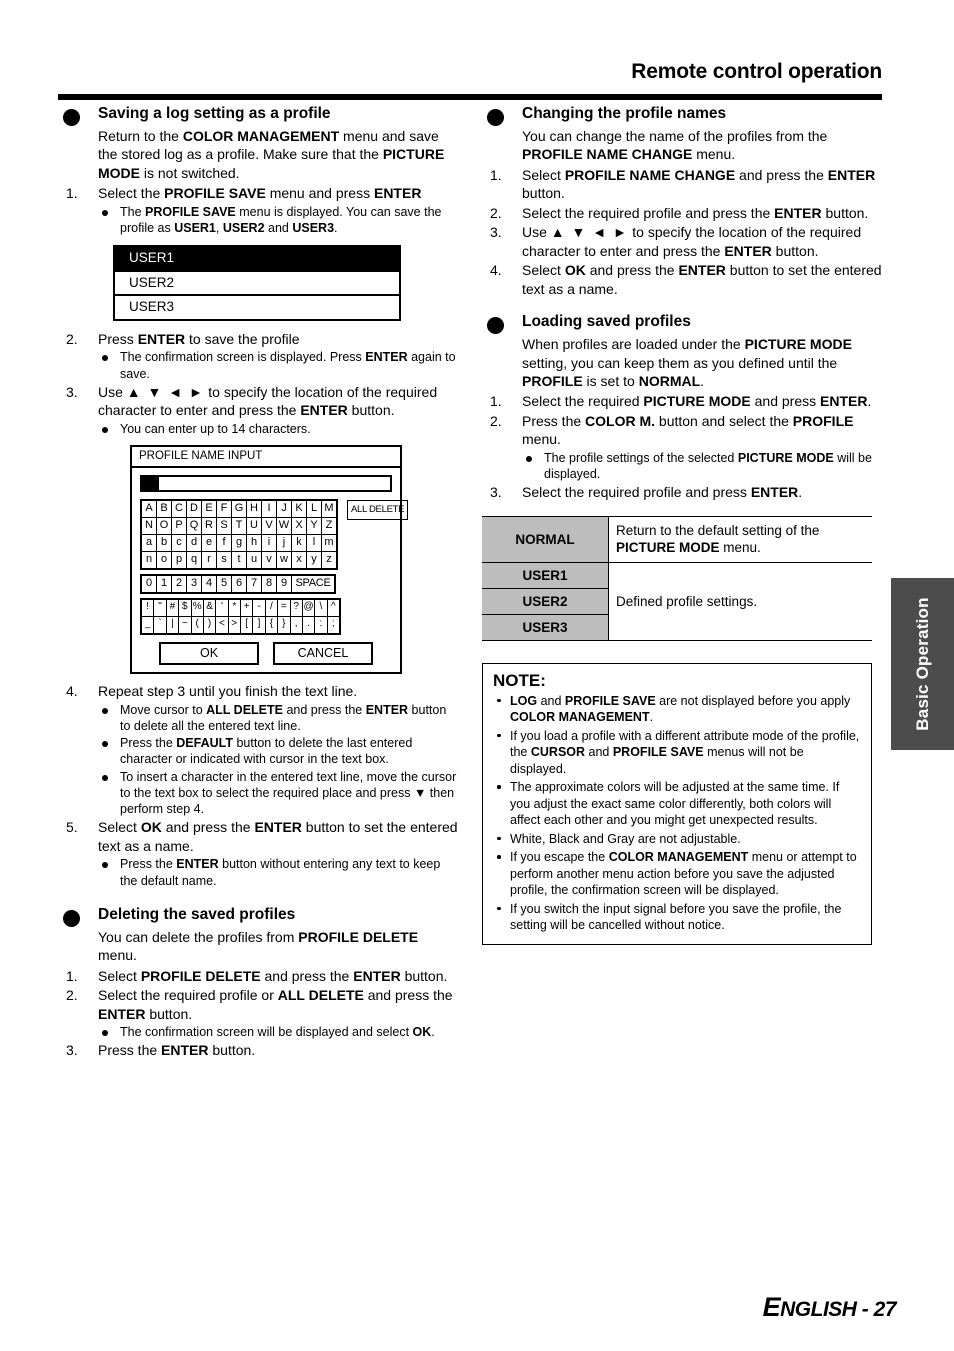 This screenshot has height=1351, width=954. Describe the element at coordinates (148, 560) in the screenshot. I see `key-n: n` at that location.